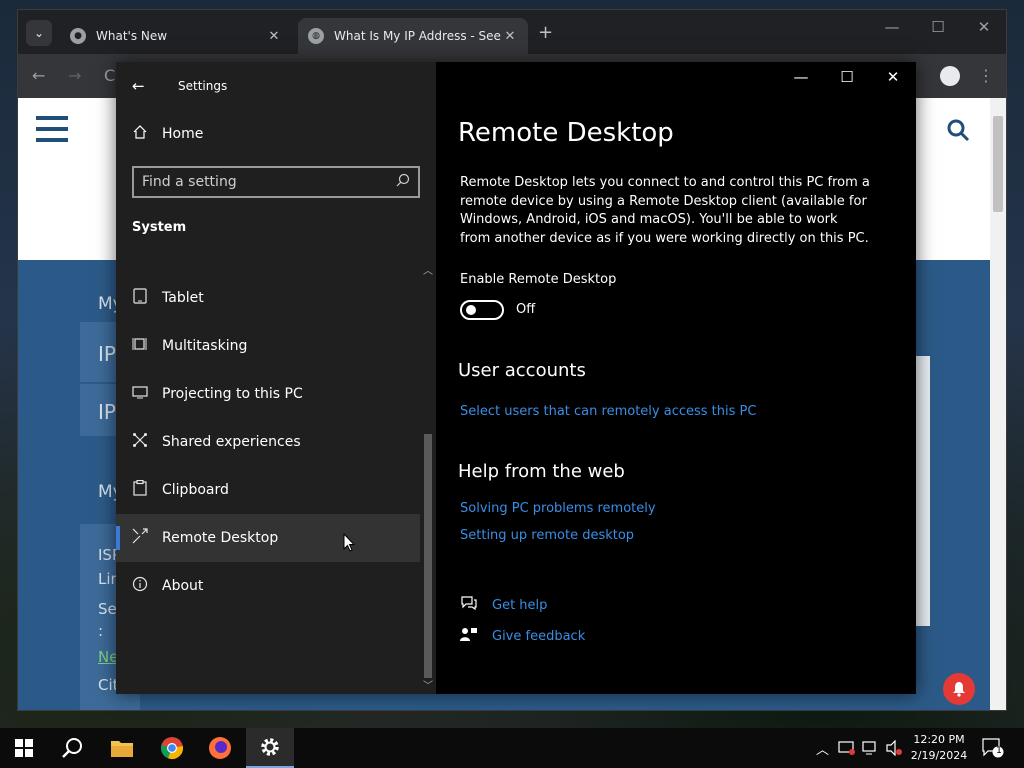 Image resolution: width=1024 pixels, height=768 pixels. What do you see at coordinates (39, 33) in the screenshot?
I see `tab-search-button: ⌄` at bounding box center [39, 33].